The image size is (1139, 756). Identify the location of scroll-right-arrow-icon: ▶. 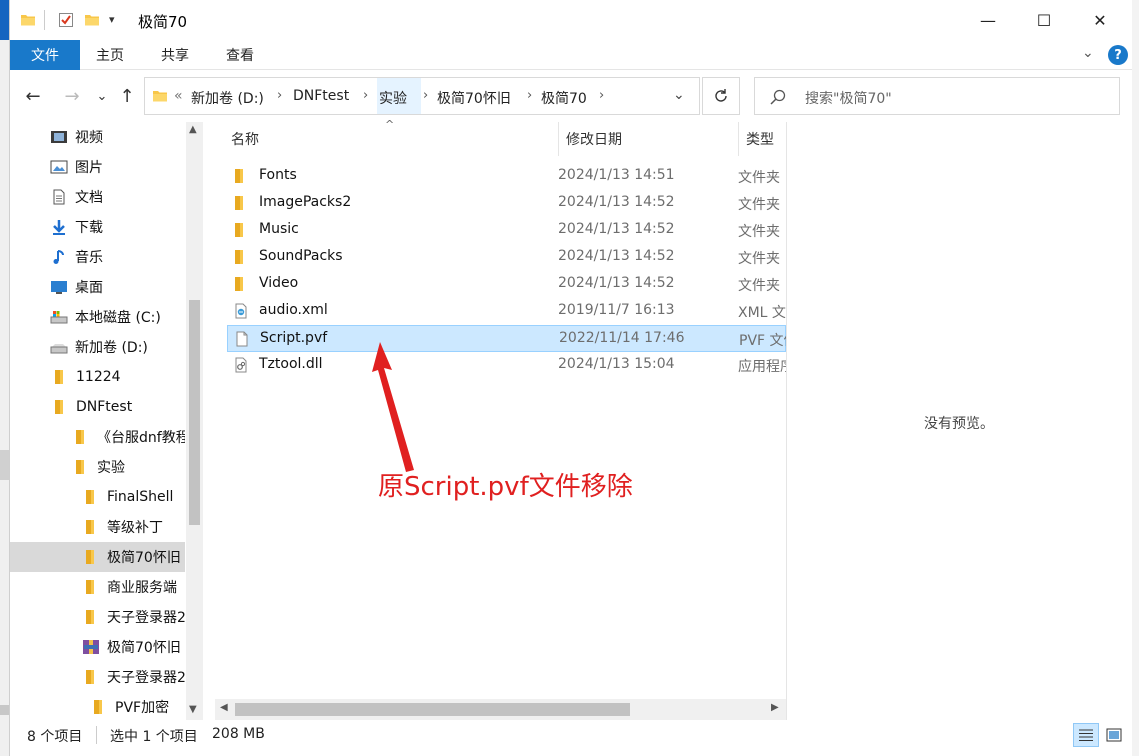
(775, 707).